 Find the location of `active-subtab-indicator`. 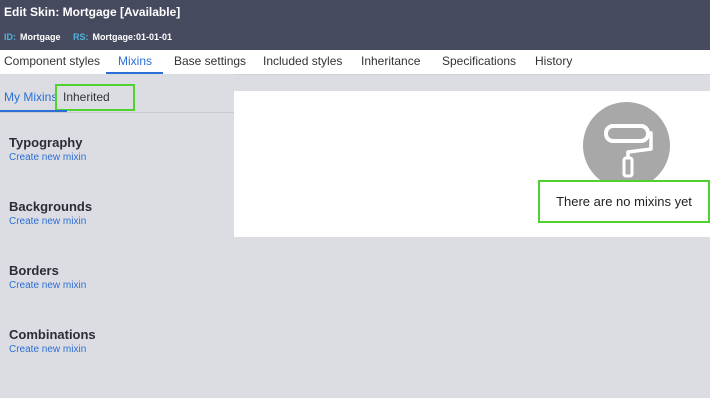

active-subtab-indicator is located at coordinates (33, 111).